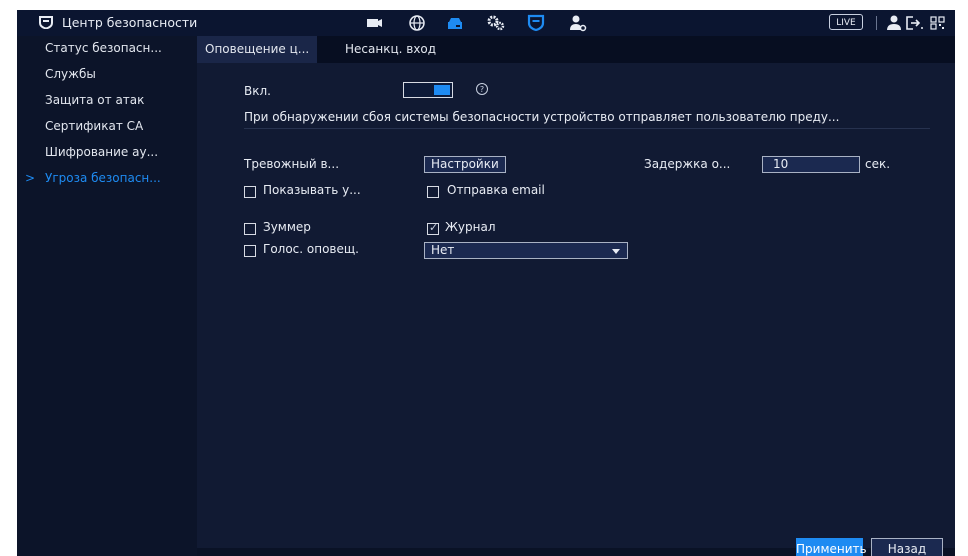 Image resolution: width=968 pixels, height=556 pixels. What do you see at coordinates (482, 89) in the screenshot?
I see `help-icon: ?` at bounding box center [482, 89].